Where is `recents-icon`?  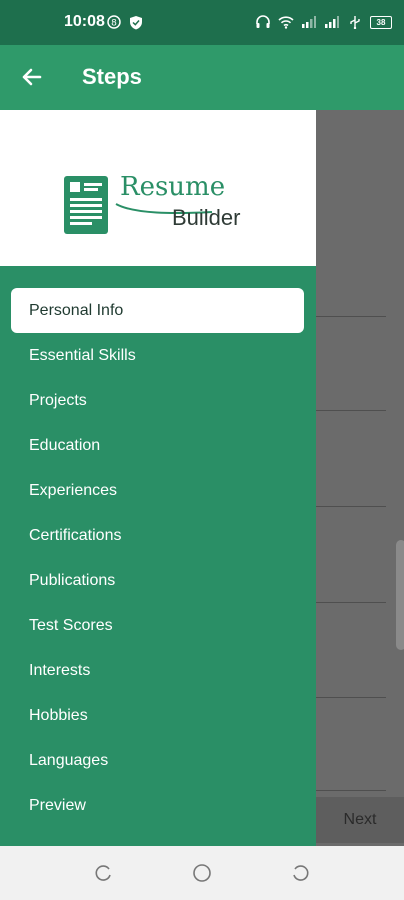 recents-icon is located at coordinates (104, 873).